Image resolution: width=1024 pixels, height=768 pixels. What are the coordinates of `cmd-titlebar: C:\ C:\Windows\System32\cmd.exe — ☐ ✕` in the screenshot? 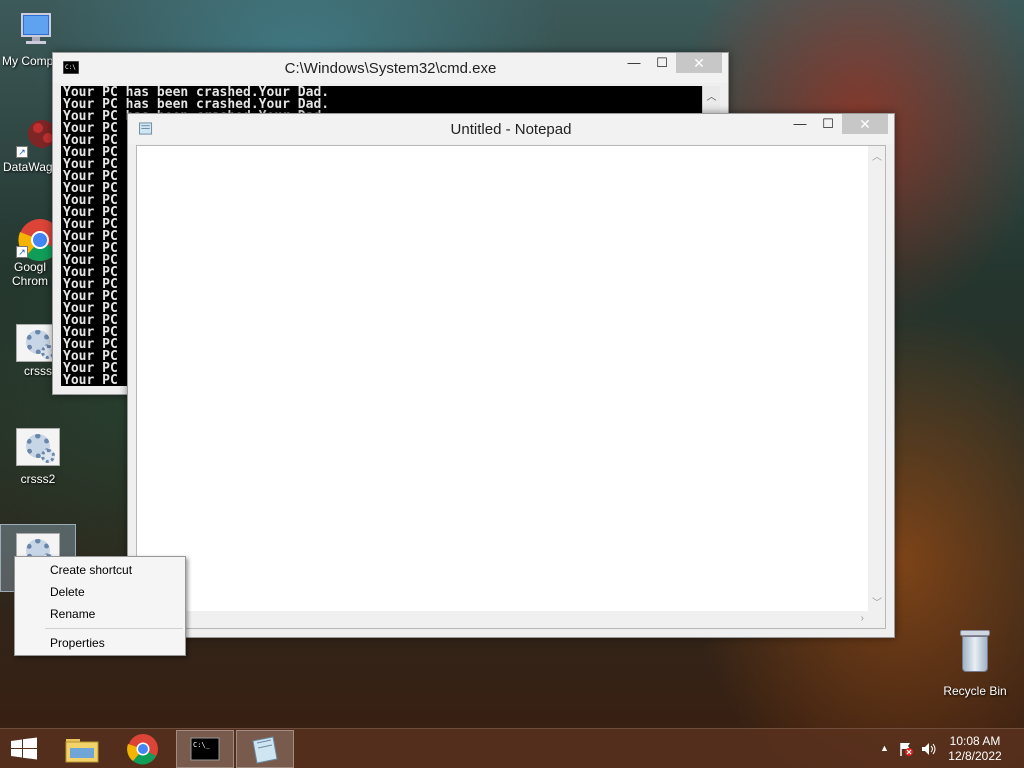 It's located at (390, 68).